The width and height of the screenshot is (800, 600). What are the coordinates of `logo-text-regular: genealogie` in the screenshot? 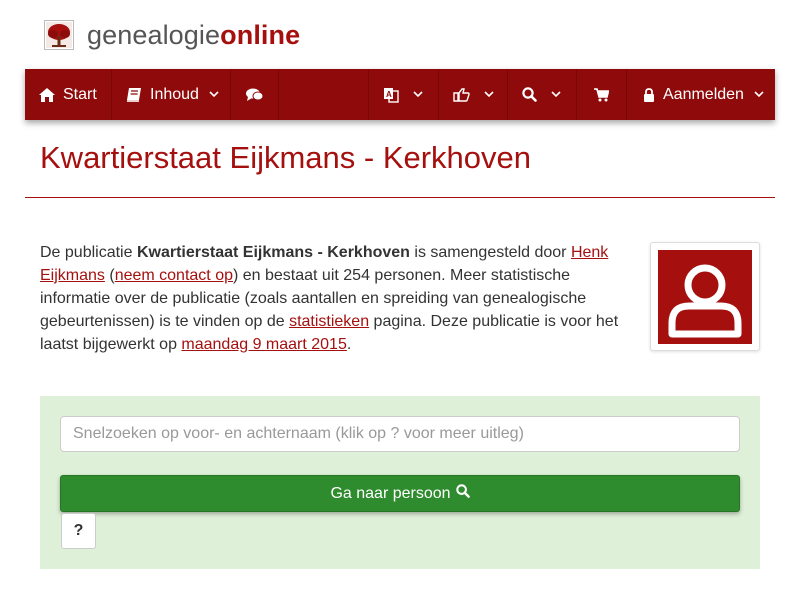 It's located at (154, 34).